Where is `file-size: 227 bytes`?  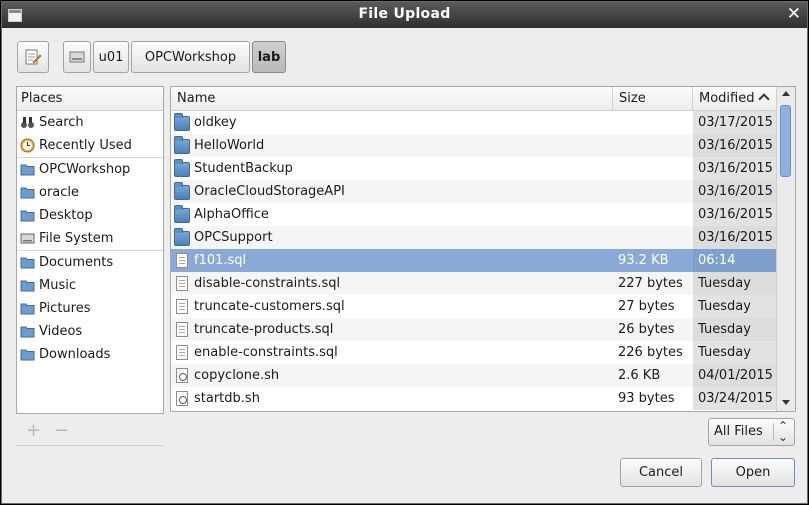
file-size: 227 bytes is located at coordinates (650, 283).